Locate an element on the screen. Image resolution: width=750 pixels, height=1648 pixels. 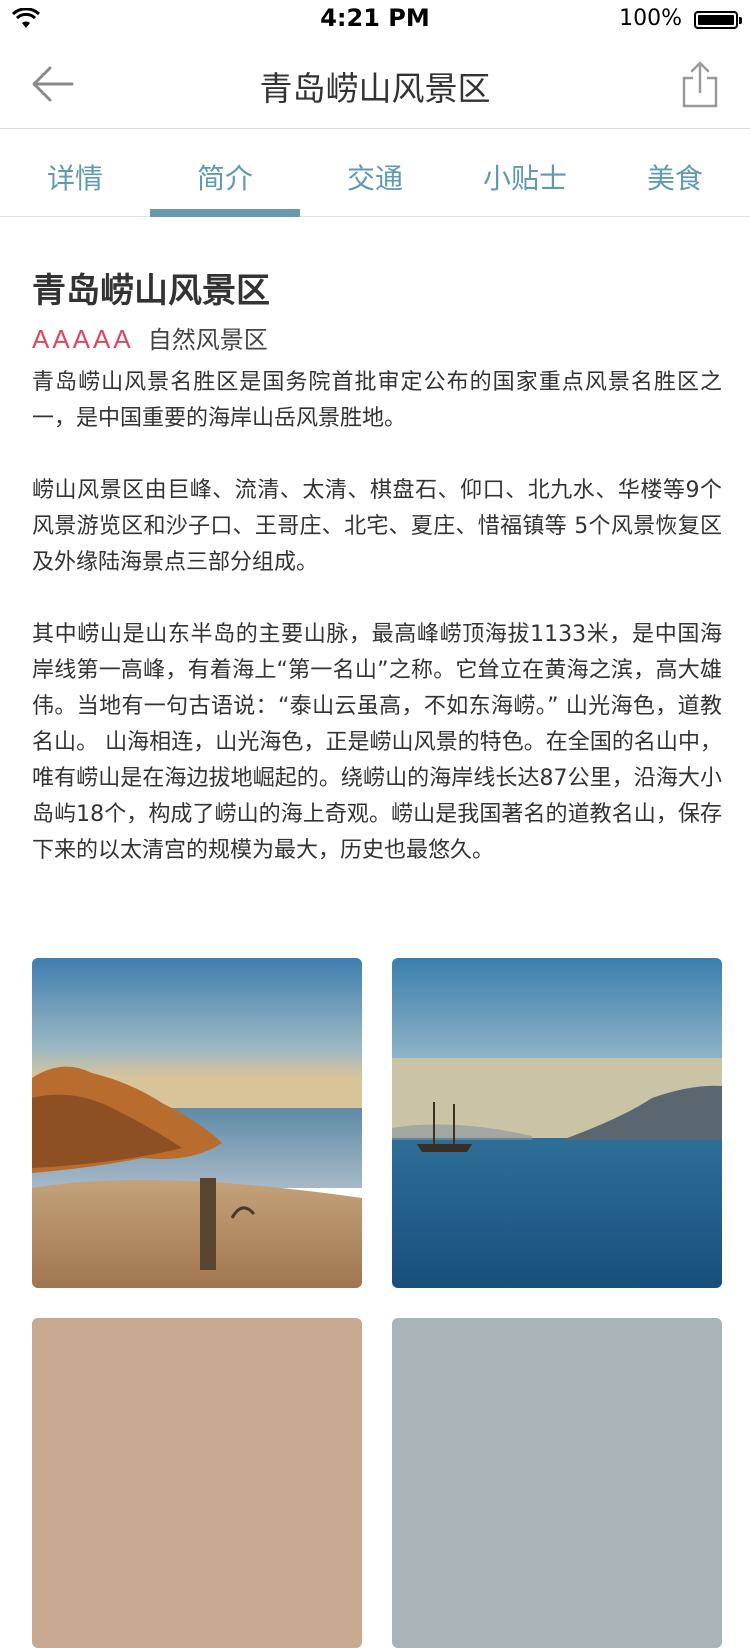
back-arrow-icon is located at coordinates (53, 84).